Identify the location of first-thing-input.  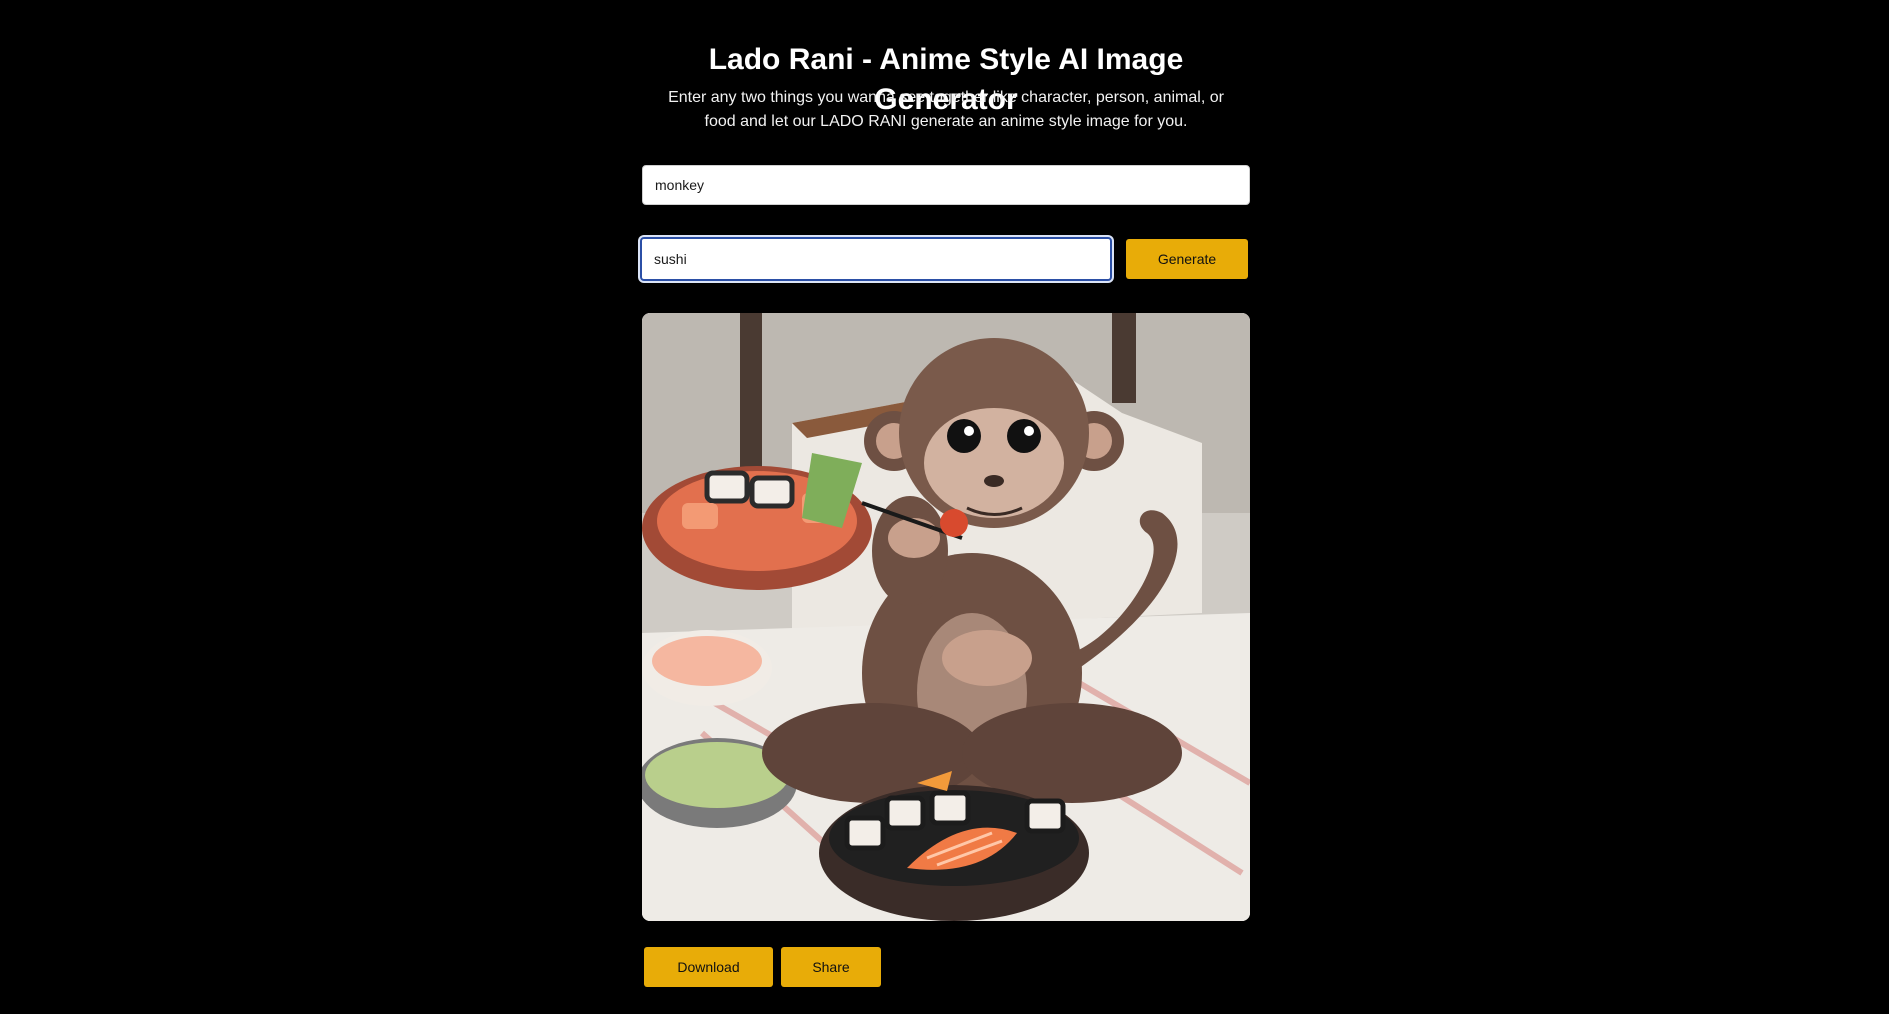
(946, 185).